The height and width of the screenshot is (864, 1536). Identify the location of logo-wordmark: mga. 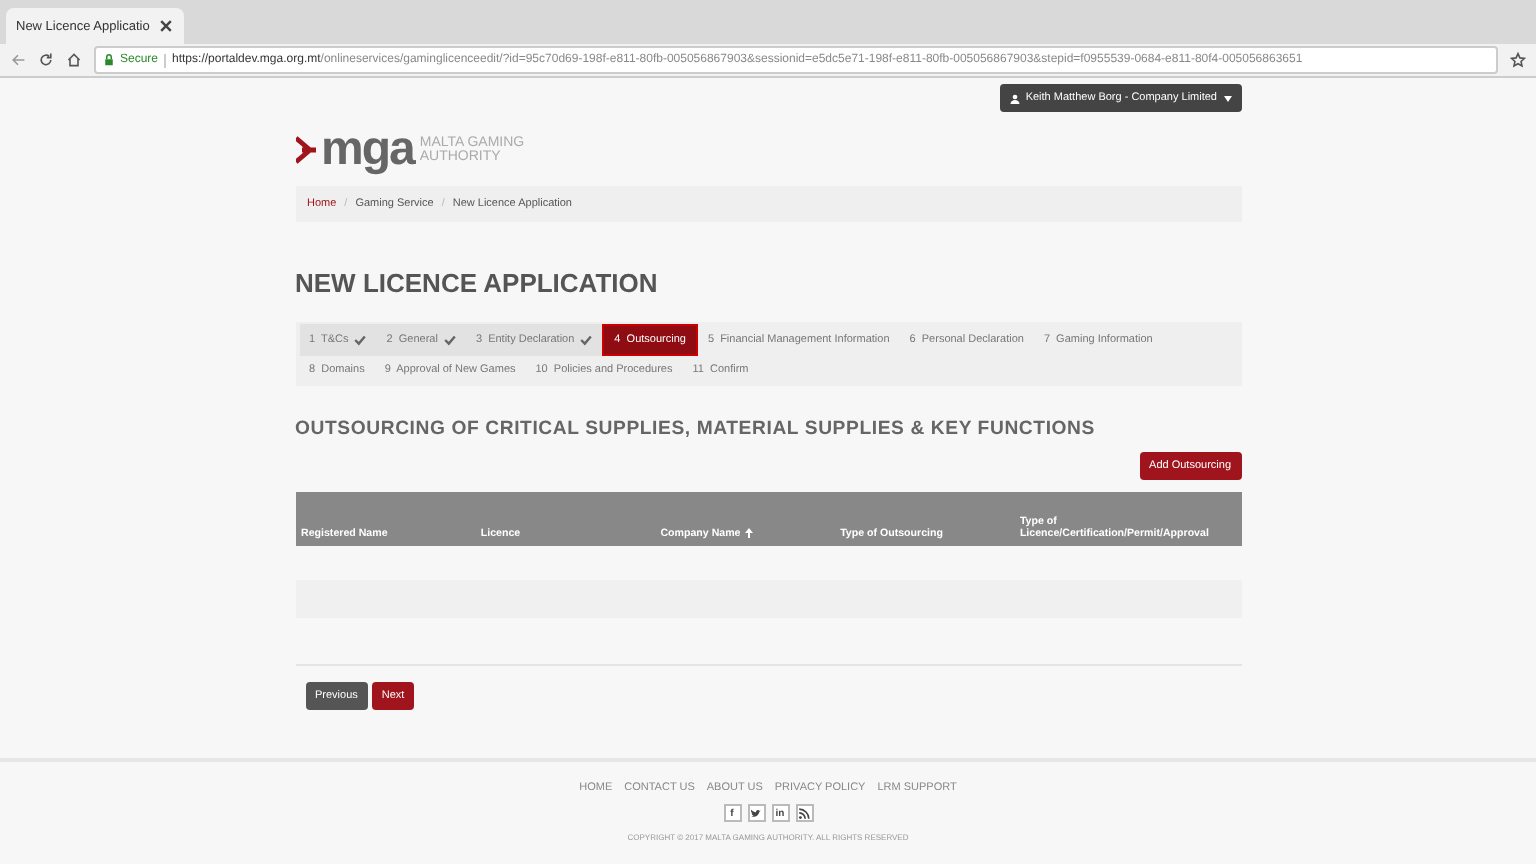
(367, 149).